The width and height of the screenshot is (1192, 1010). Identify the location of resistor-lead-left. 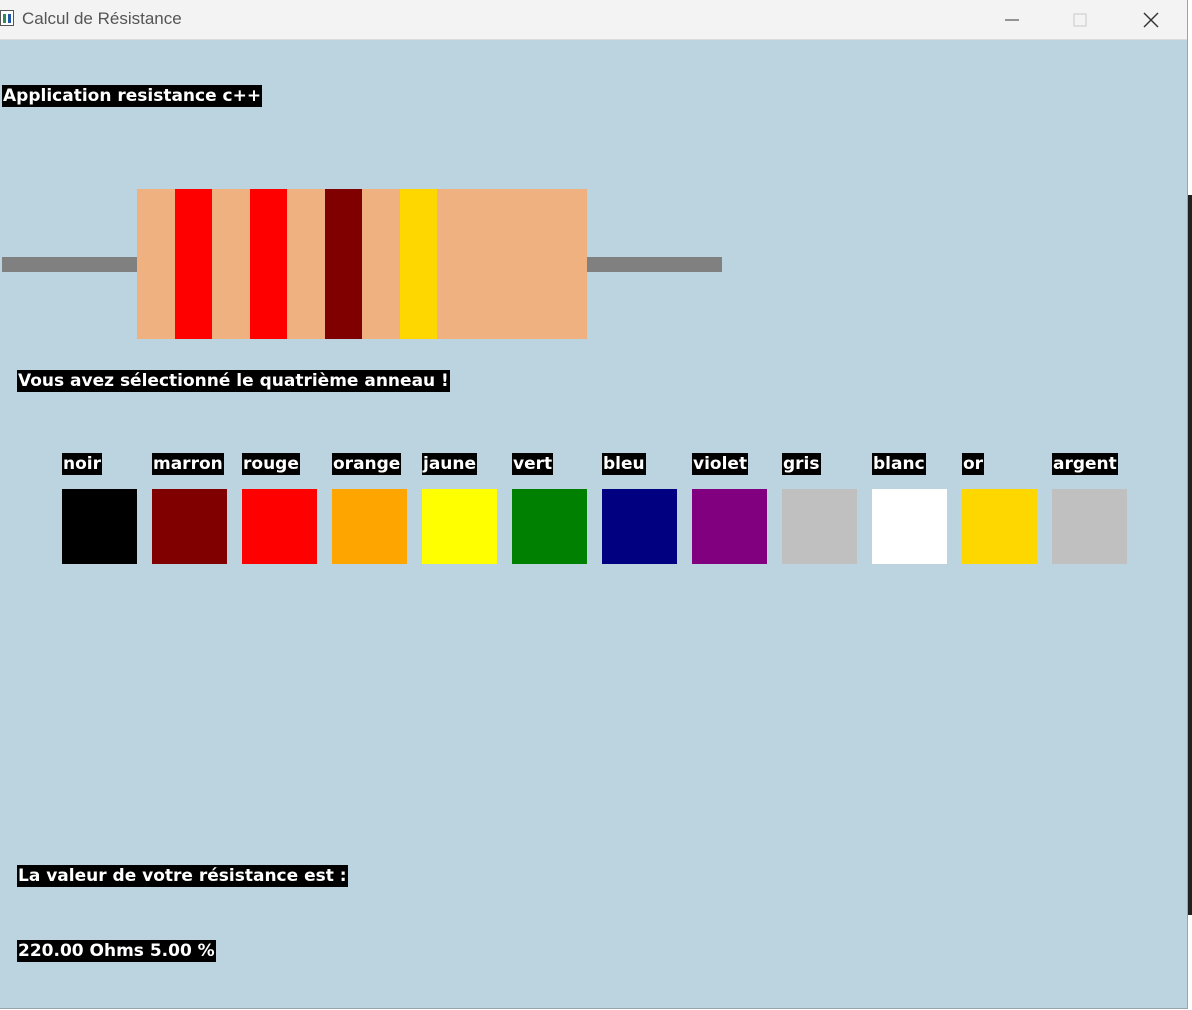
(70, 264).